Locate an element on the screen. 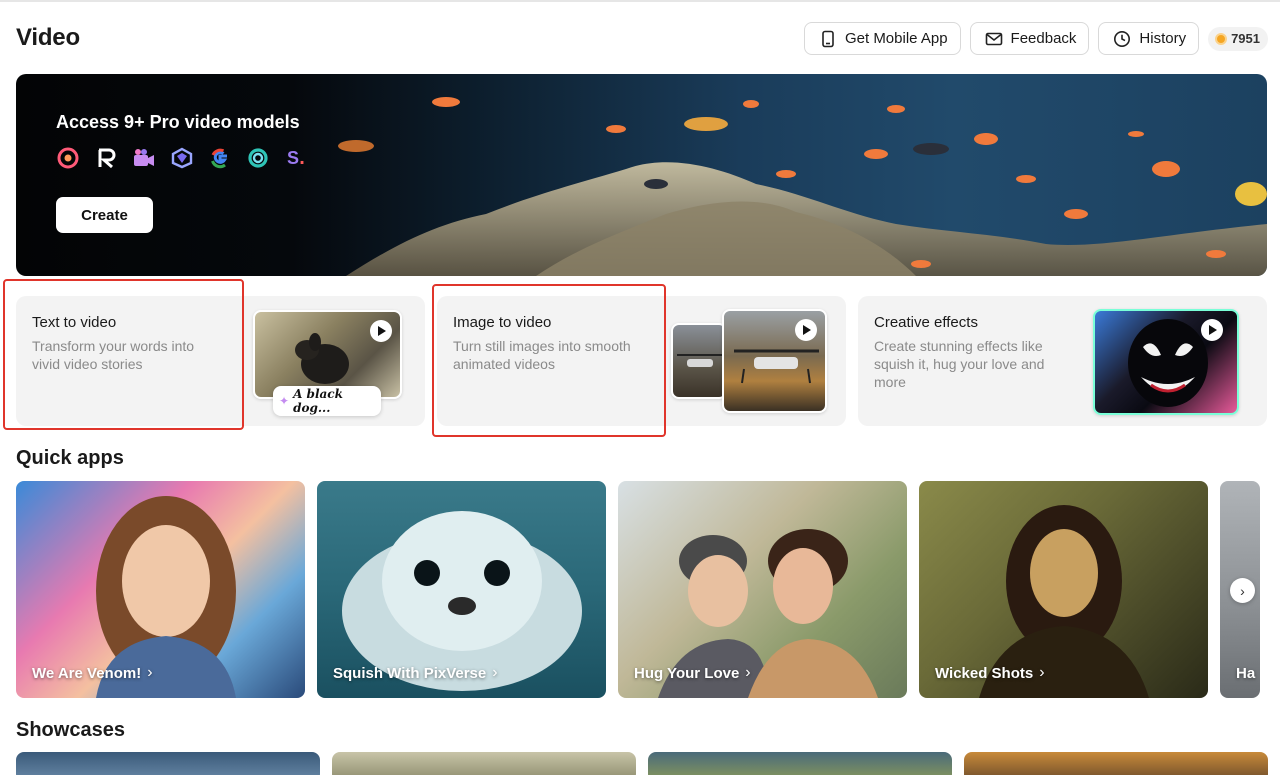 Image resolution: width=1280 pixels, height=775 pixels. runway-icon is located at coordinates (106, 158).